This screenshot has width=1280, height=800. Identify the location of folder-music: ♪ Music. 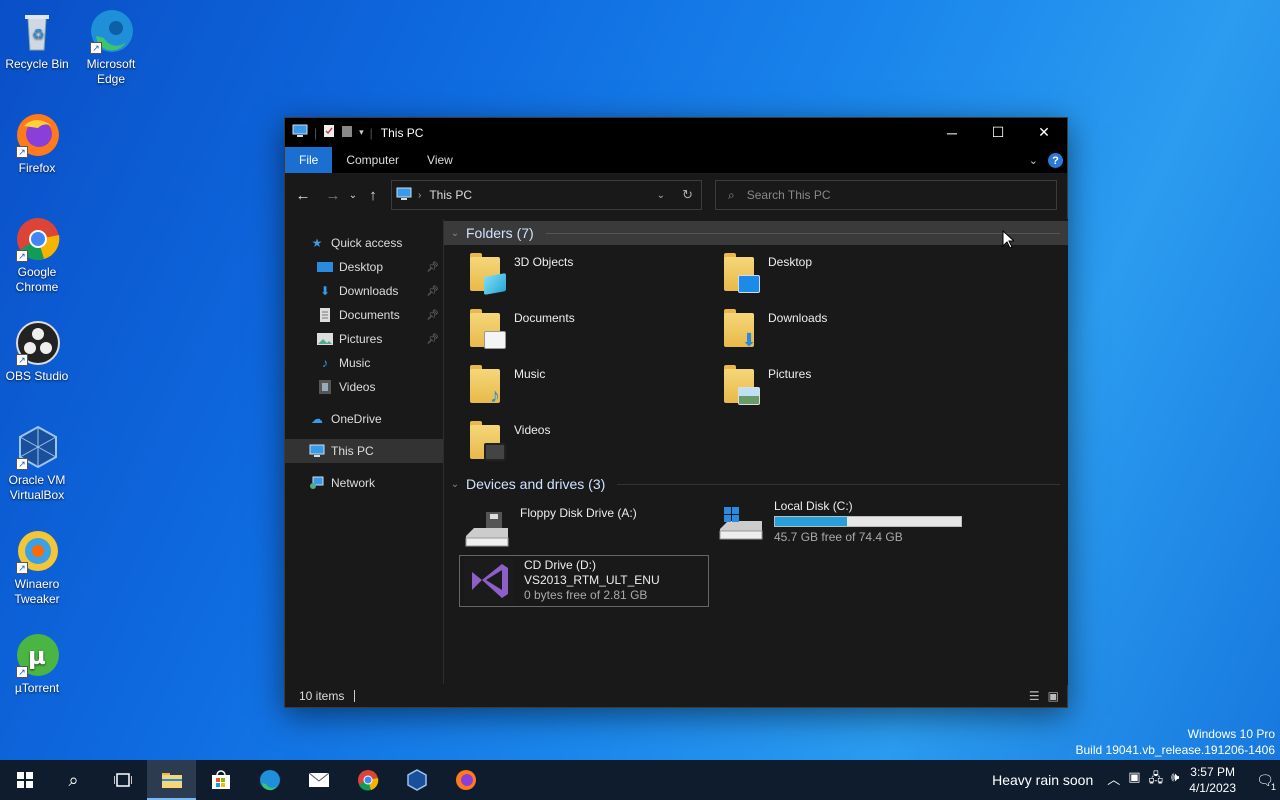
(588, 388).